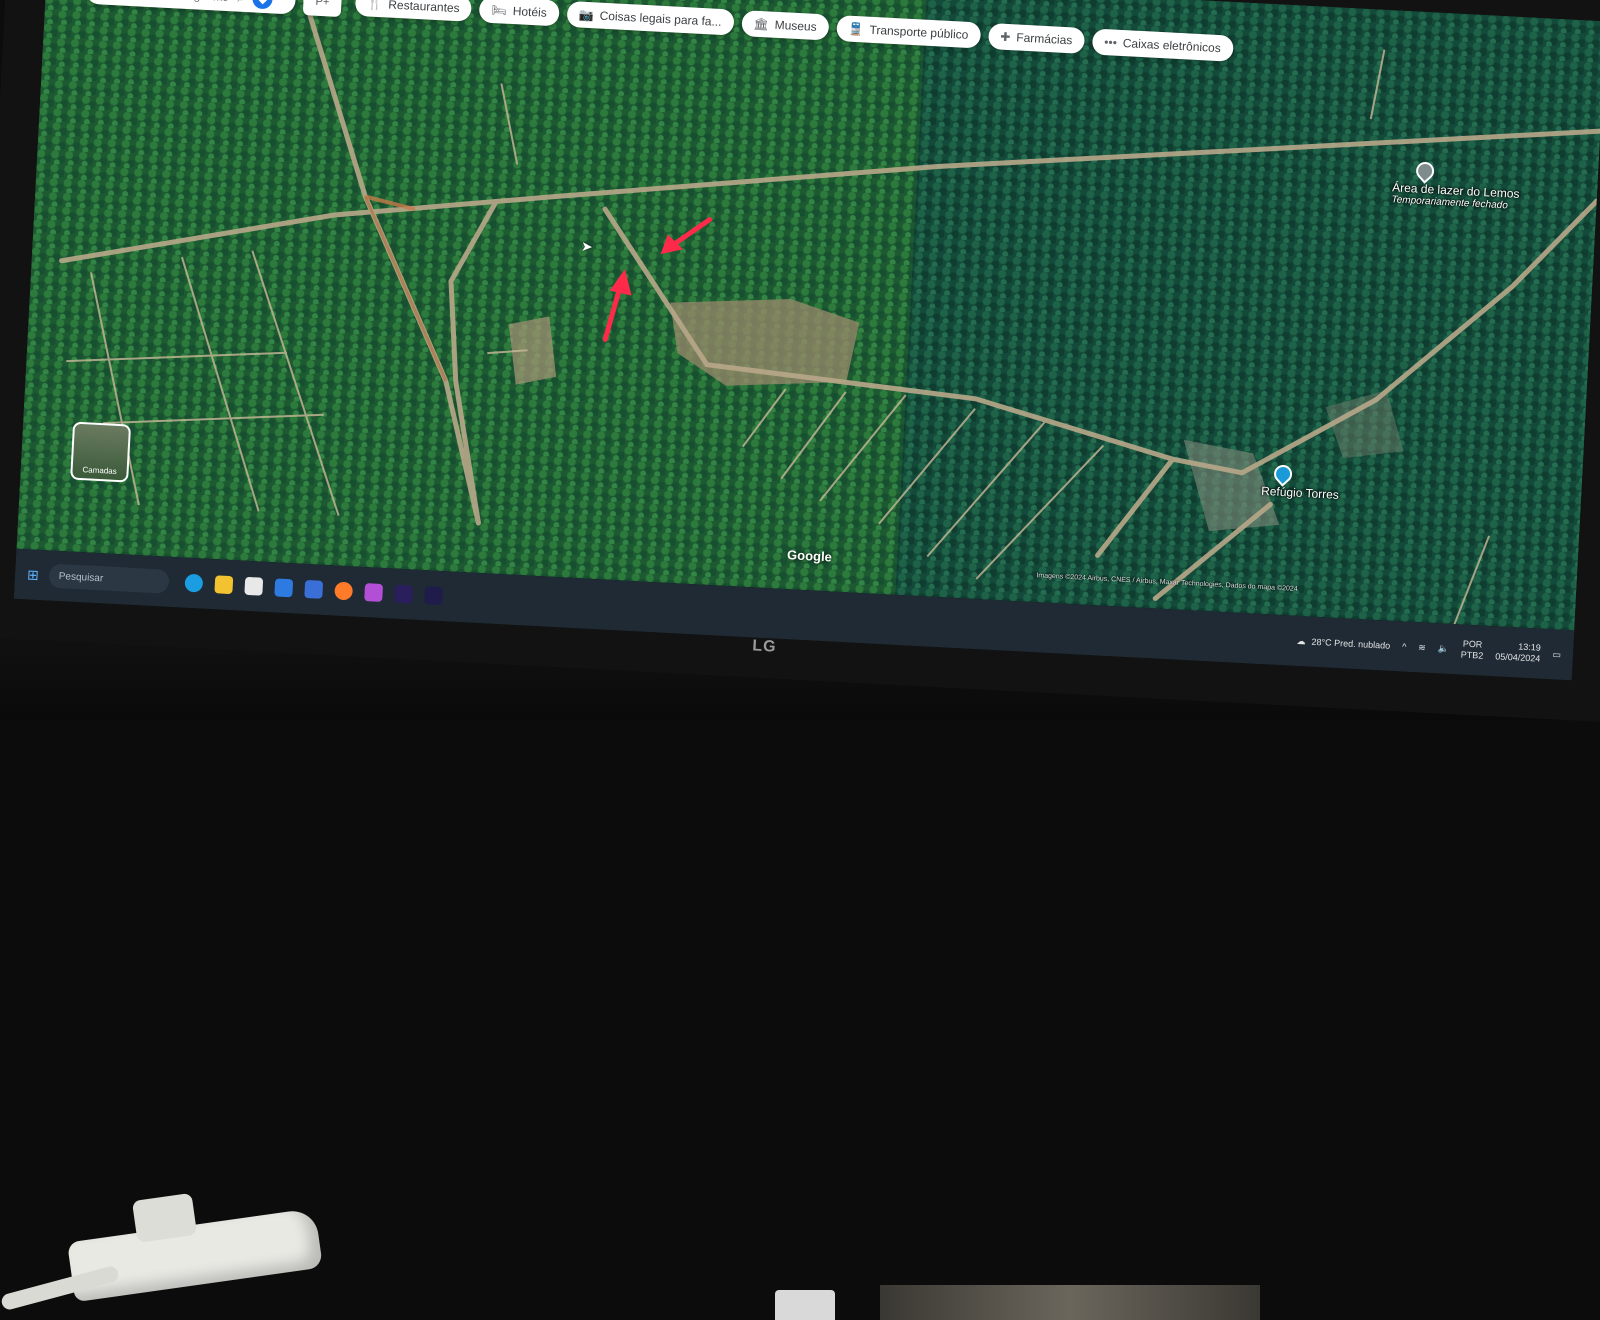  What do you see at coordinates (253, 586) in the screenshot?
I see `store-icon` at bounding box center [253, 586].